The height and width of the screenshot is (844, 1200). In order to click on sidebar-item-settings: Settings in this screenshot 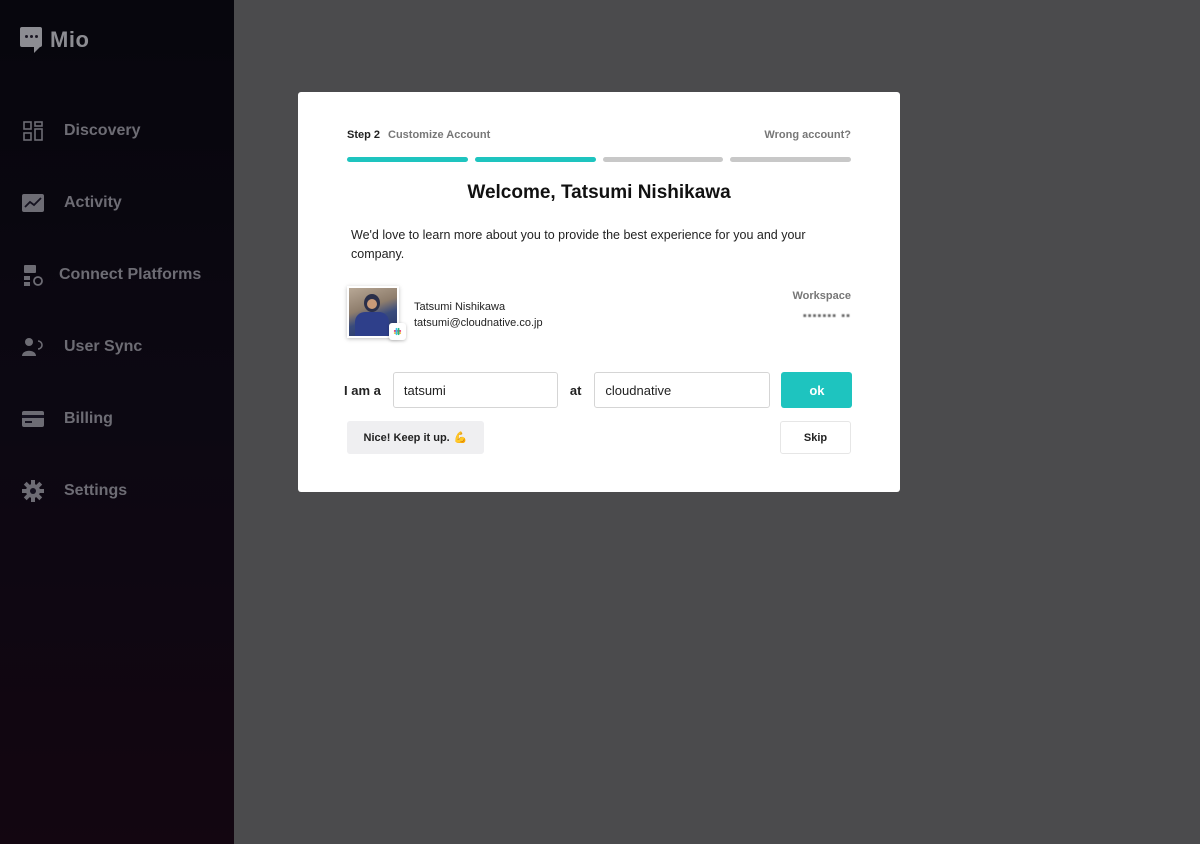, I will do `click(117, 491)`.